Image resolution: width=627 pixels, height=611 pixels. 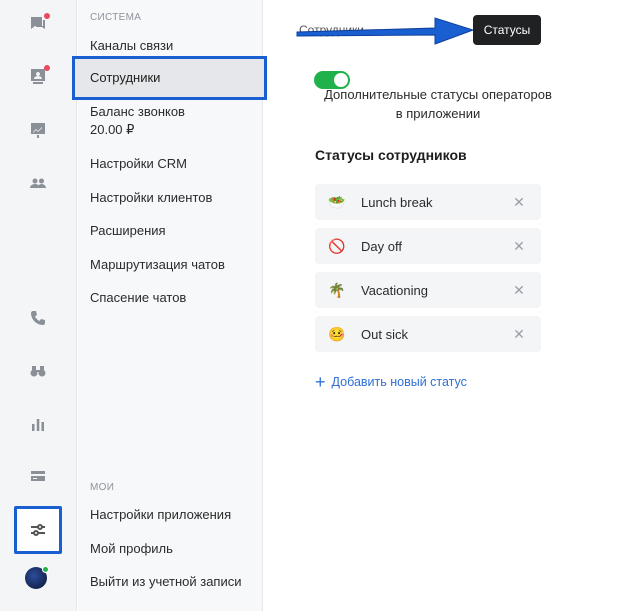 What do you see at coordinates (38, 24) in the screenshot?
I see `chats-icon` at bounding box center [38, 24].